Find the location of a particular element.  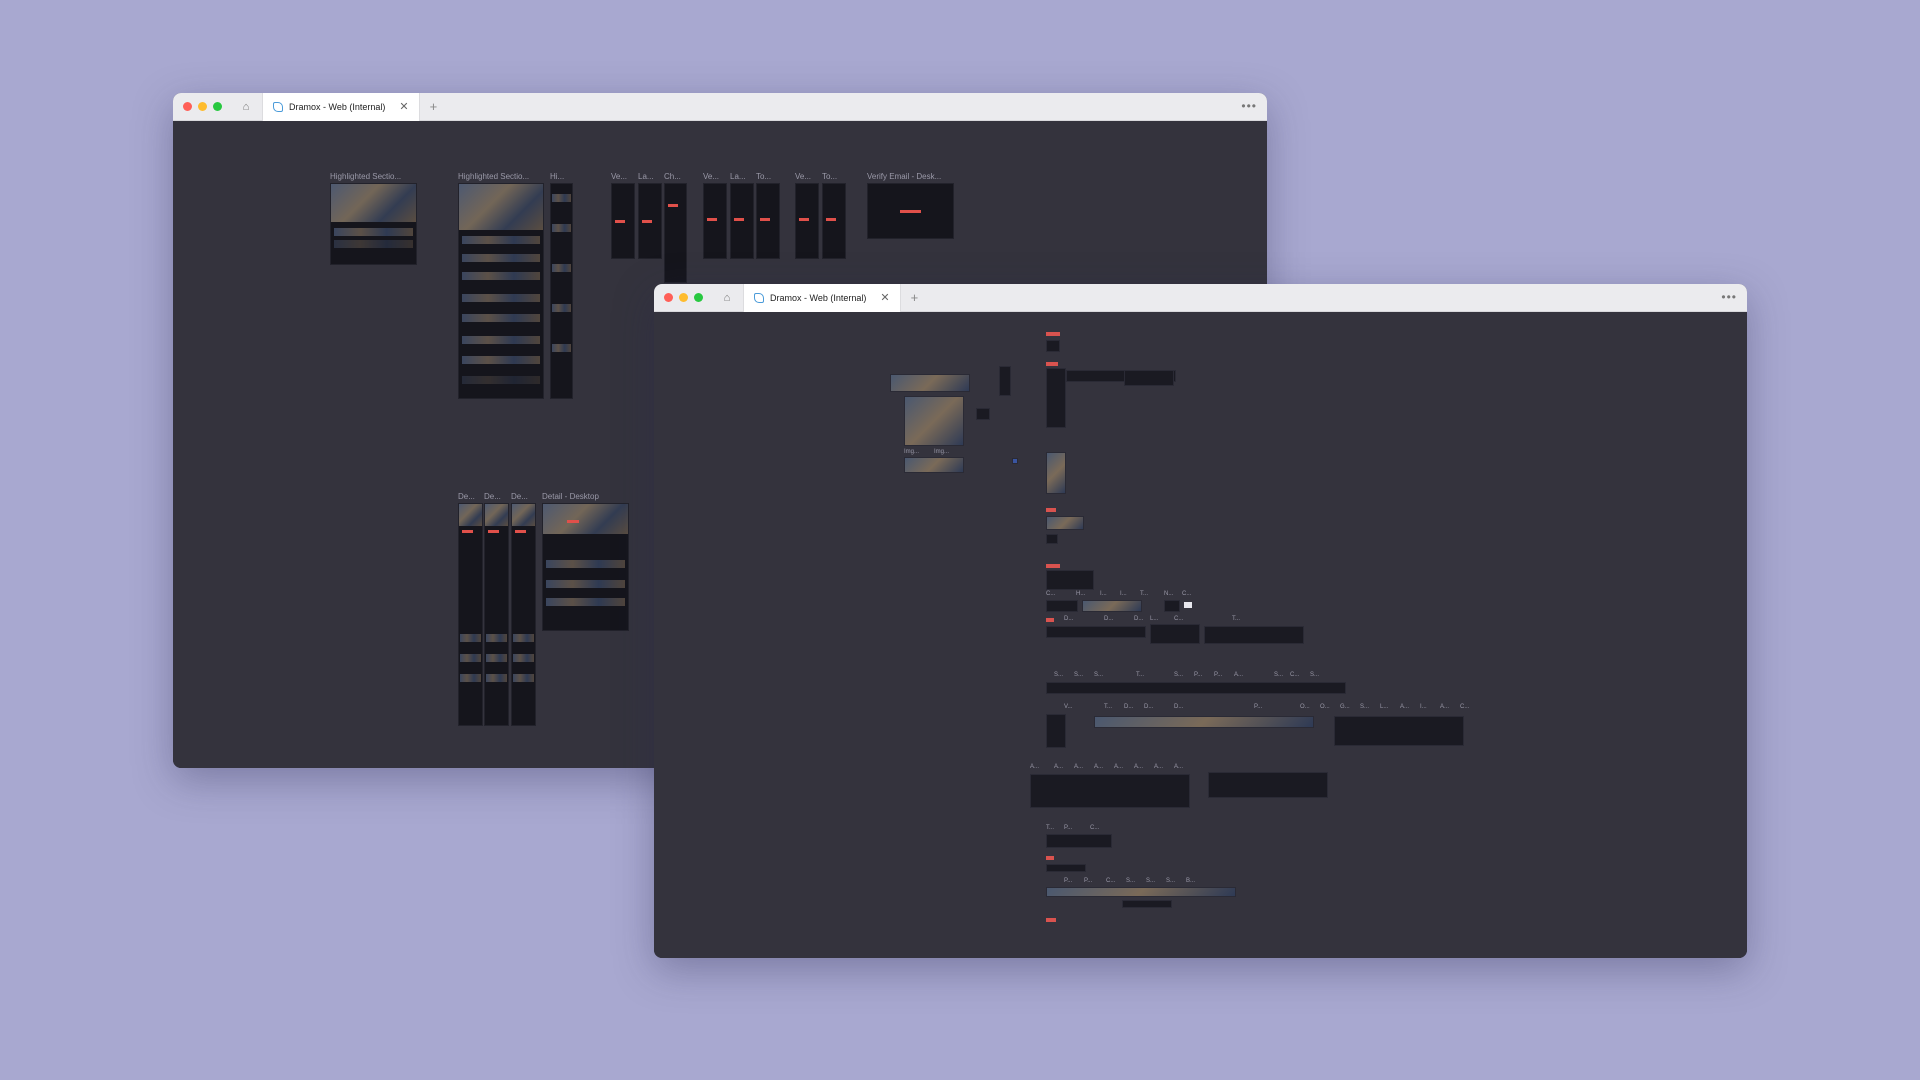

frame-highlighted-mobile is located at coordinates (561, 291).